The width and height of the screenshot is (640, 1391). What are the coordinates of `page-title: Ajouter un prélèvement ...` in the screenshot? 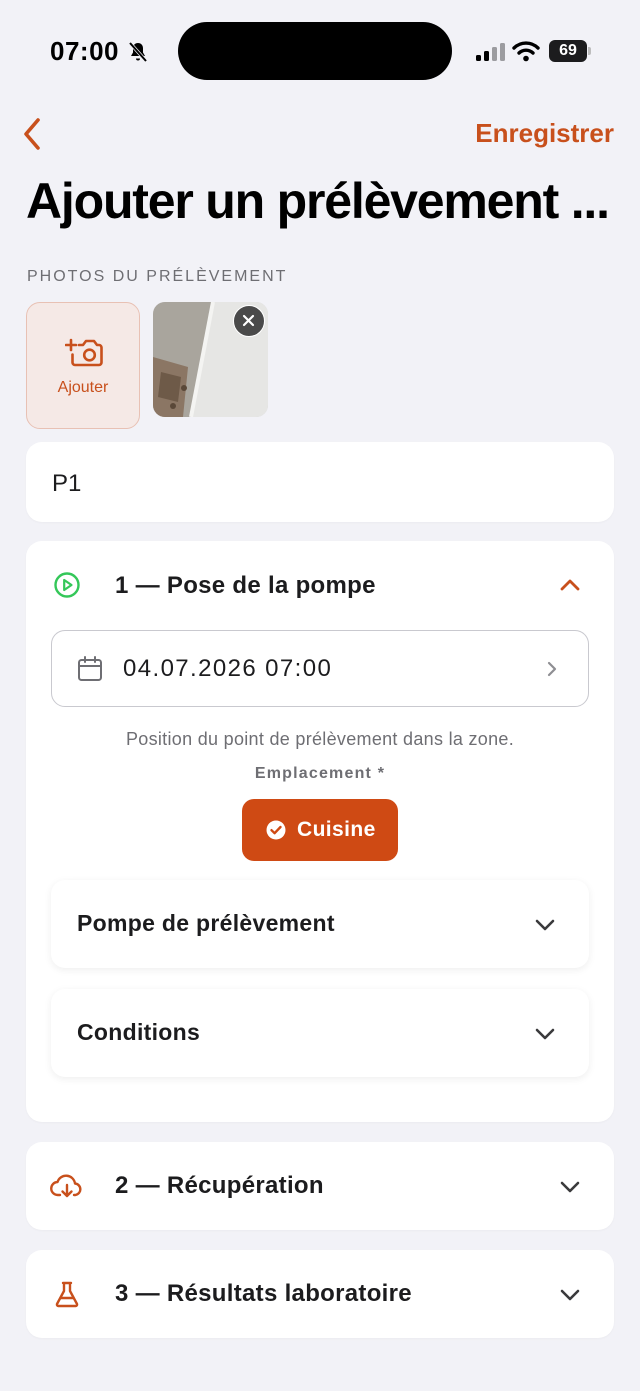 It's located at (318, 201).